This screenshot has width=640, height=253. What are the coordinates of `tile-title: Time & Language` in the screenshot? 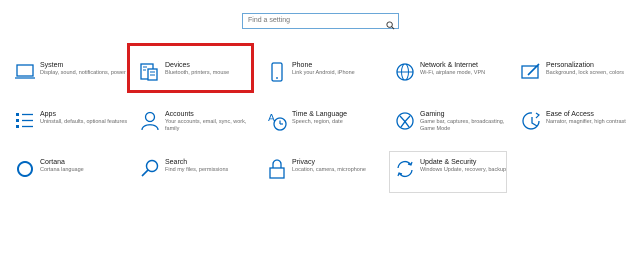 It's located at (319, 114).